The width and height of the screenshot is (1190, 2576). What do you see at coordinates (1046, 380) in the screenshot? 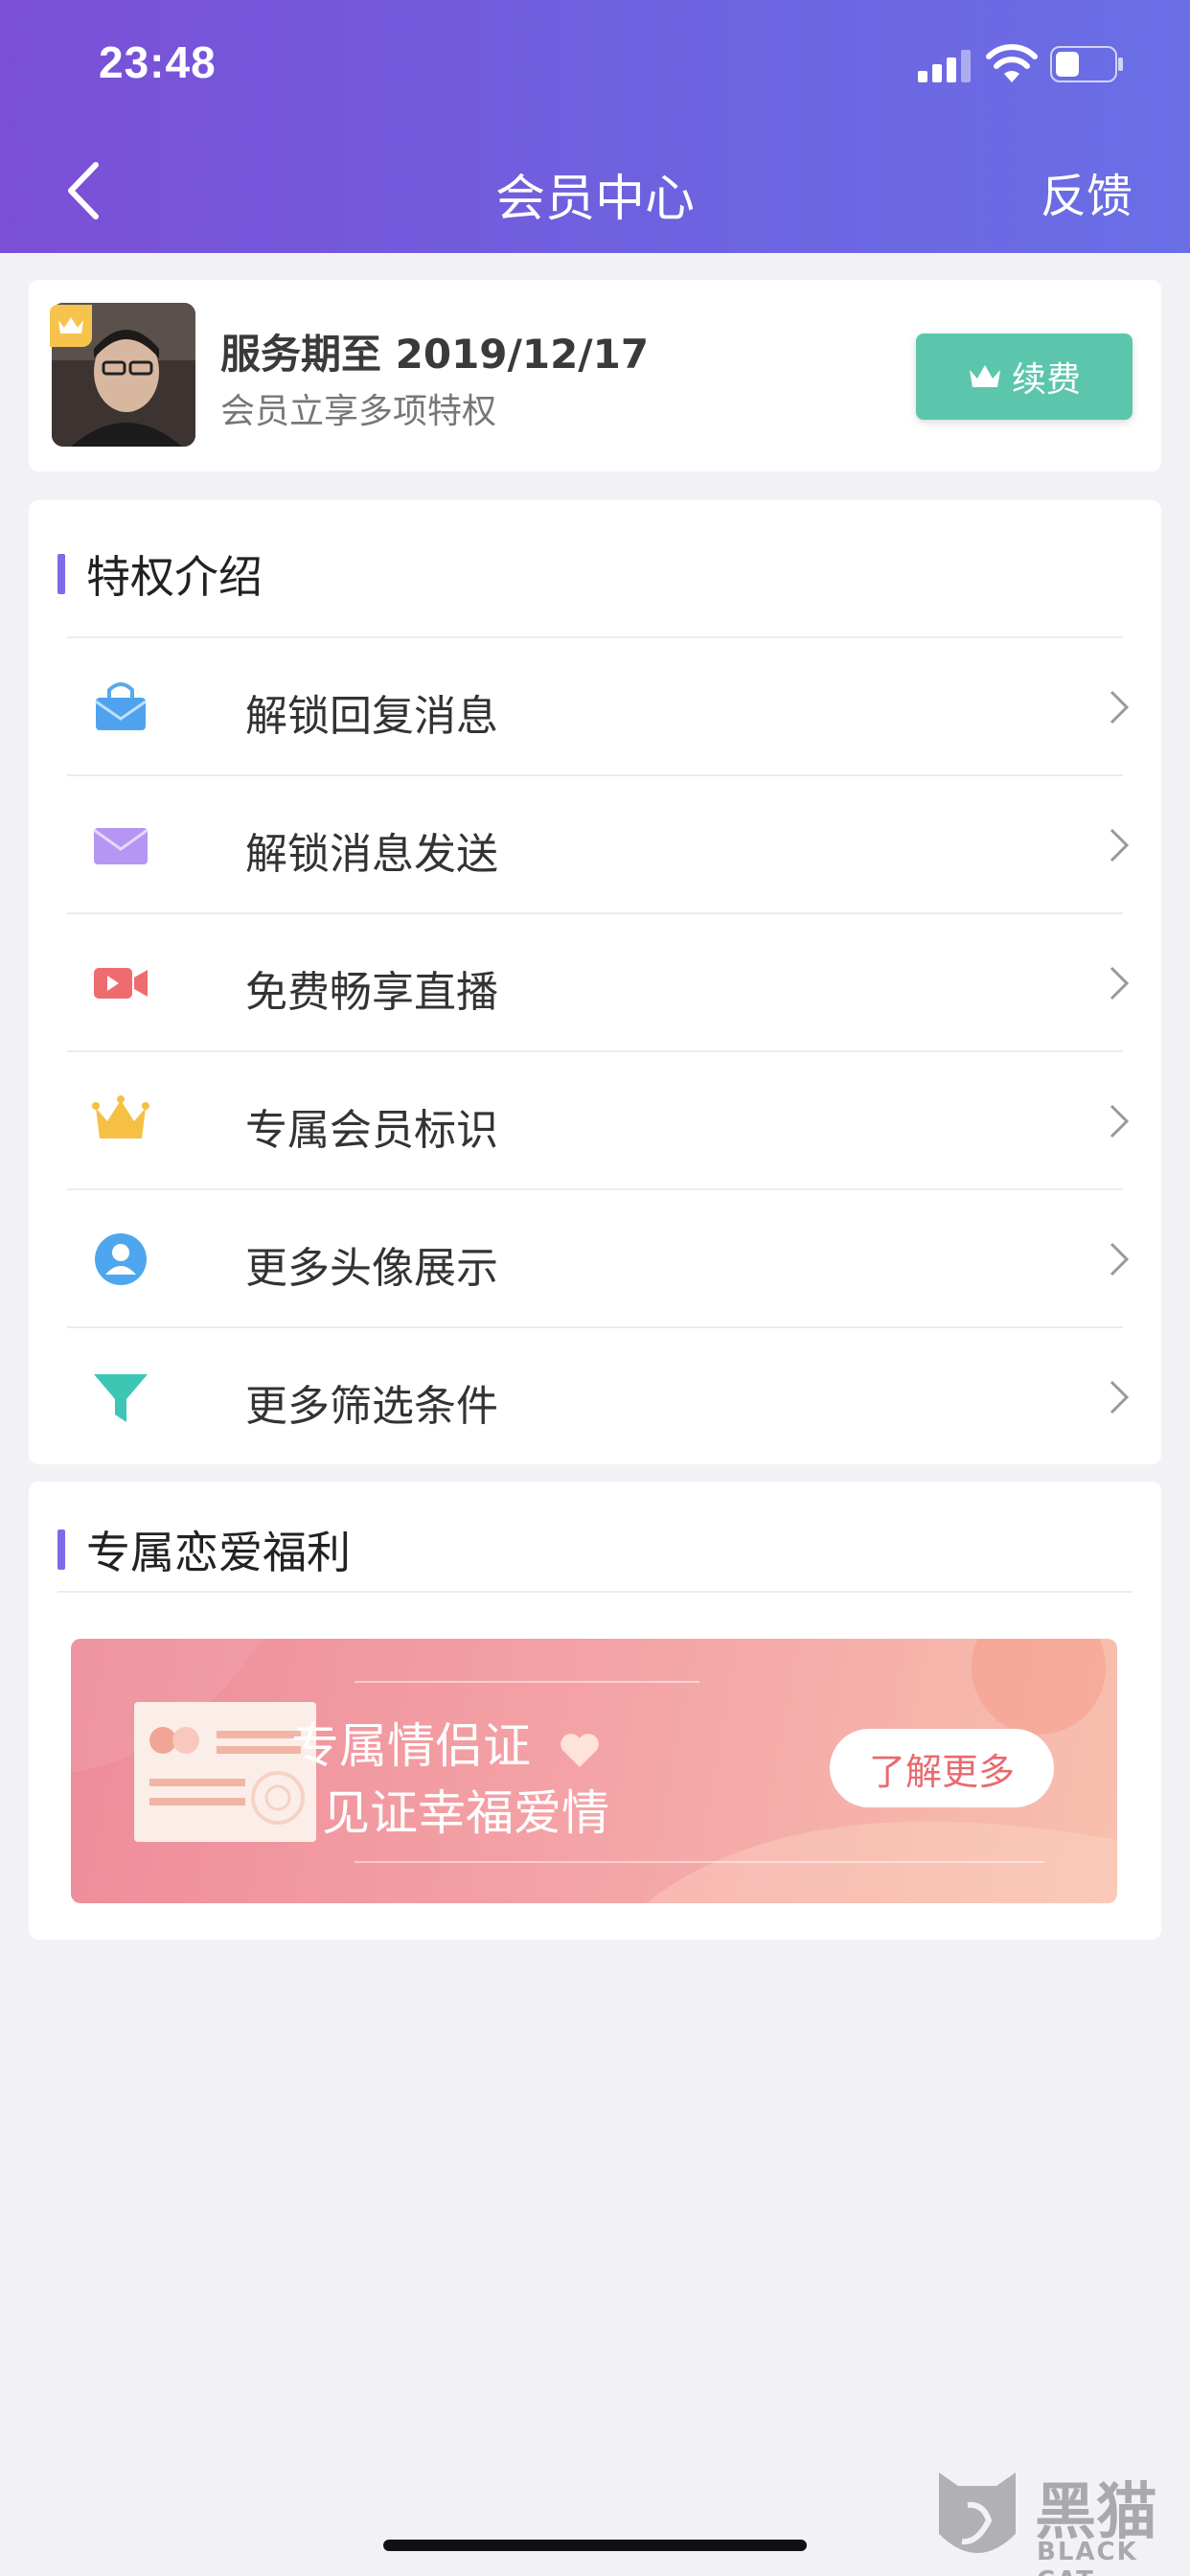
I see `renew-label: 续费` at bounding box center [1046, 380].